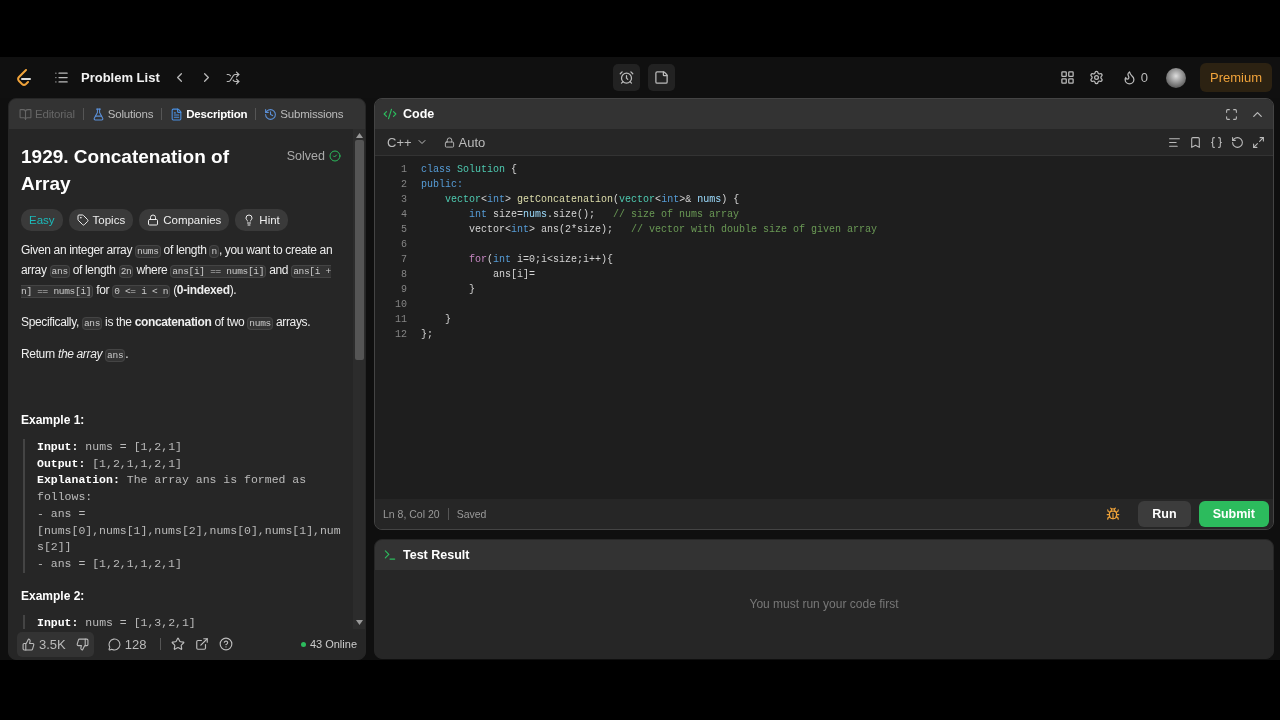 The width and height of the screenshot is (1280, 720). I want to click on avatar, so click(1176, 77).